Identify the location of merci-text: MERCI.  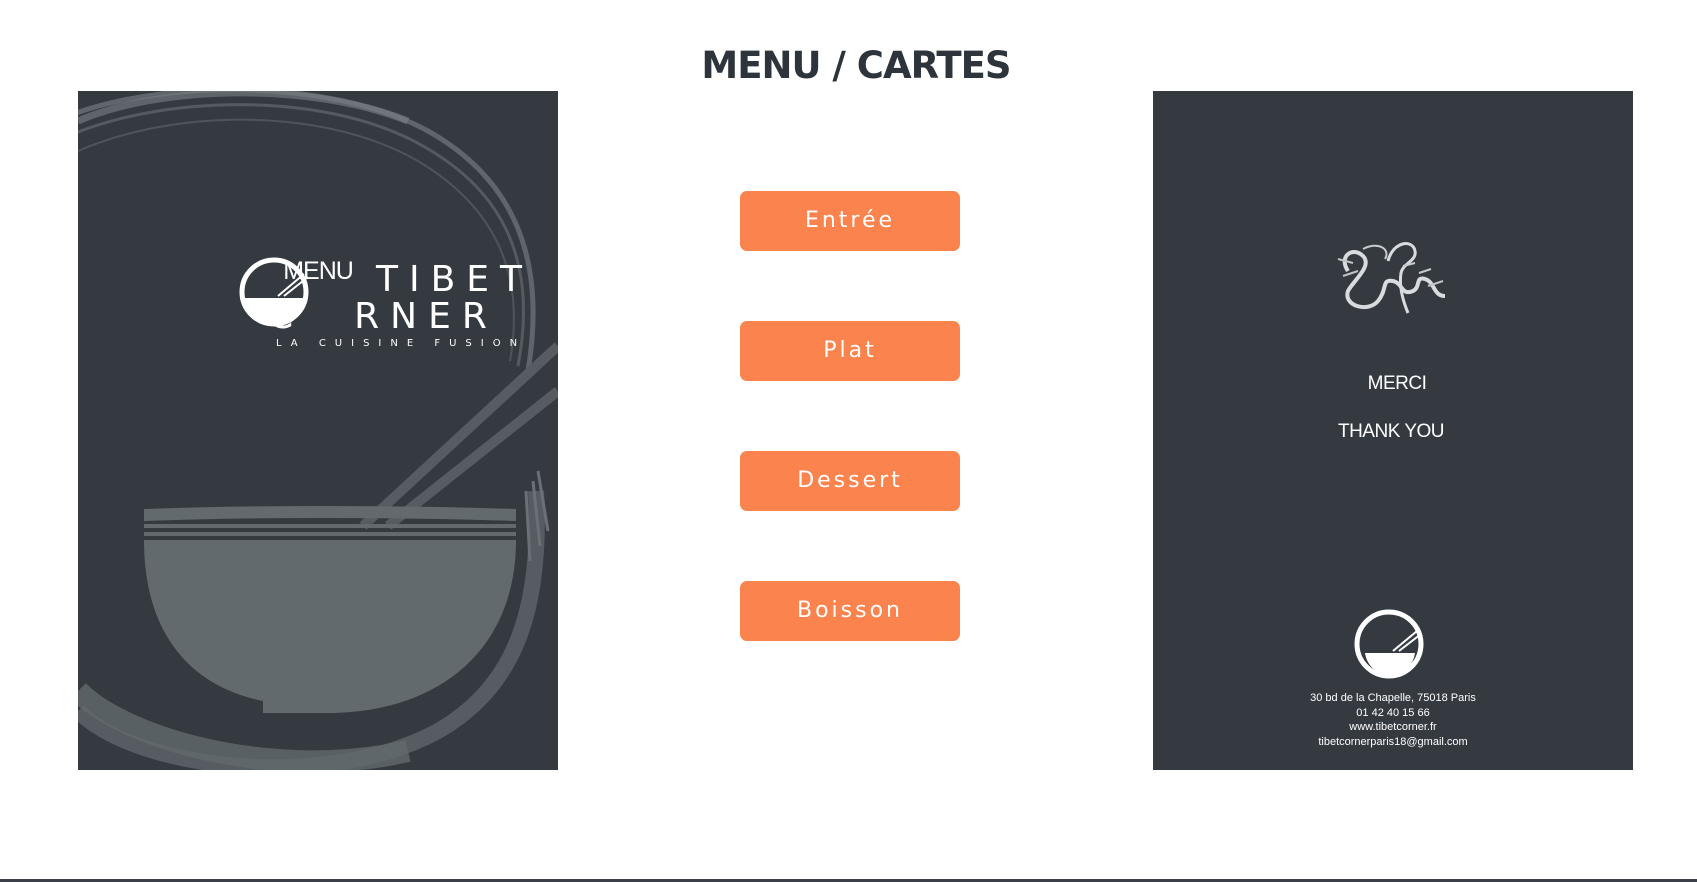
(1397, 383).